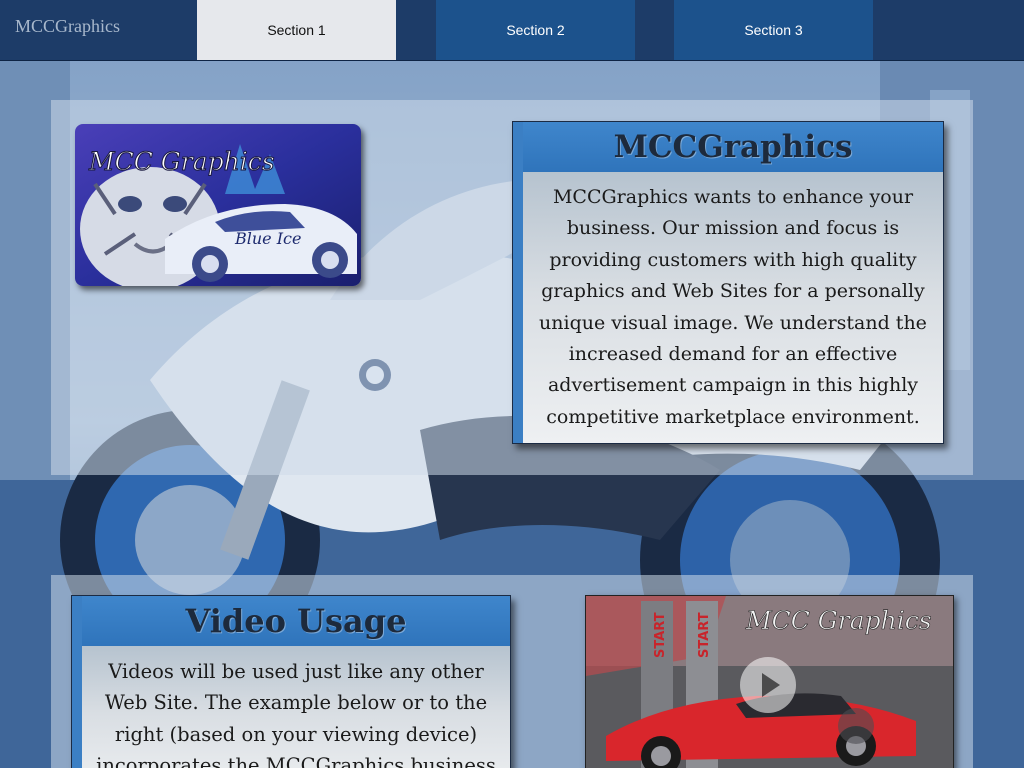 The width and height of the screenshot is (1024, 768). I want to click on intro-header: MCCGraphics, so click(733, 147).